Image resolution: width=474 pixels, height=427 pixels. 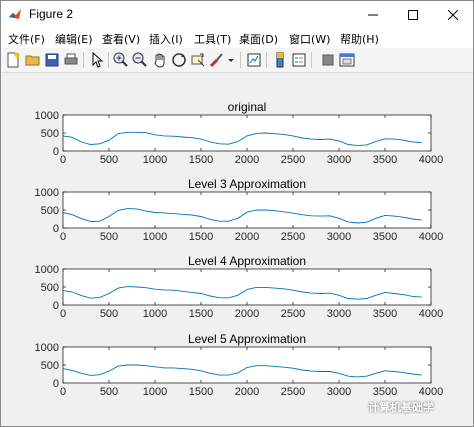 I want to click on brush-icon, so click(x=217, y=60).